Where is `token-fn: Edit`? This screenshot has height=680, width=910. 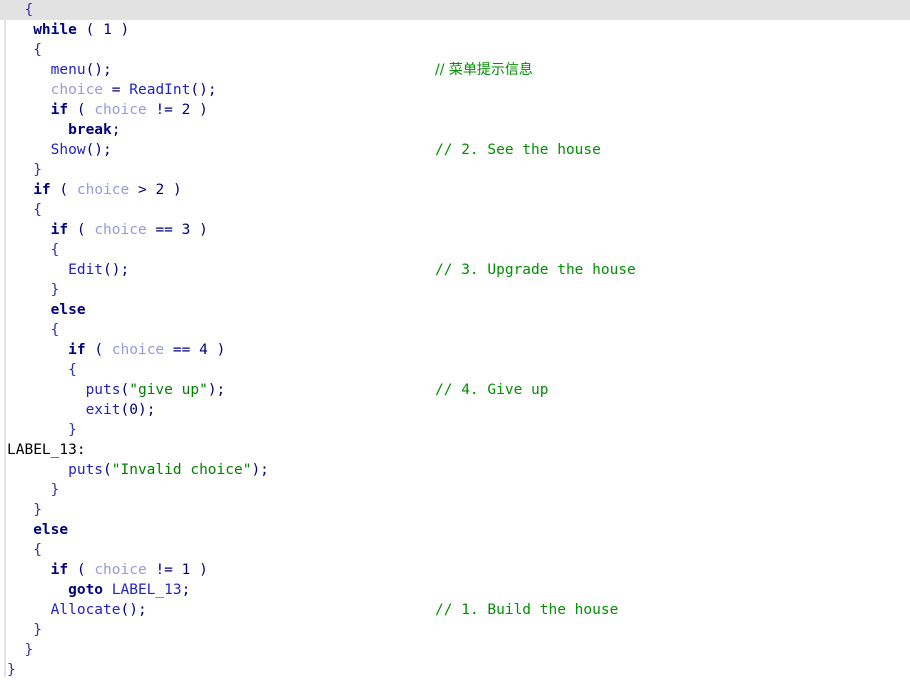 token-fn: Edit is located at coordinates (85, 270).